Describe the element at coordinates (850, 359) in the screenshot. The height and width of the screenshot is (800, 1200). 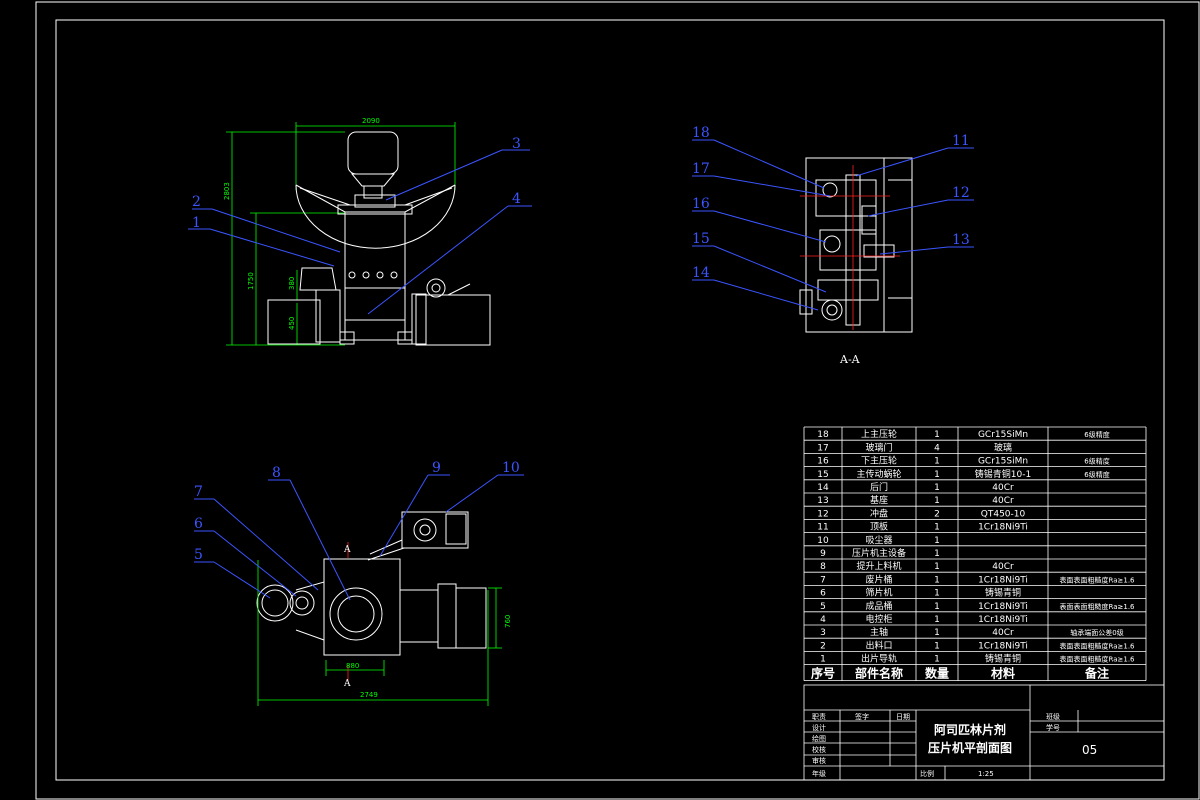
I see `section-label: A-A` at that location.